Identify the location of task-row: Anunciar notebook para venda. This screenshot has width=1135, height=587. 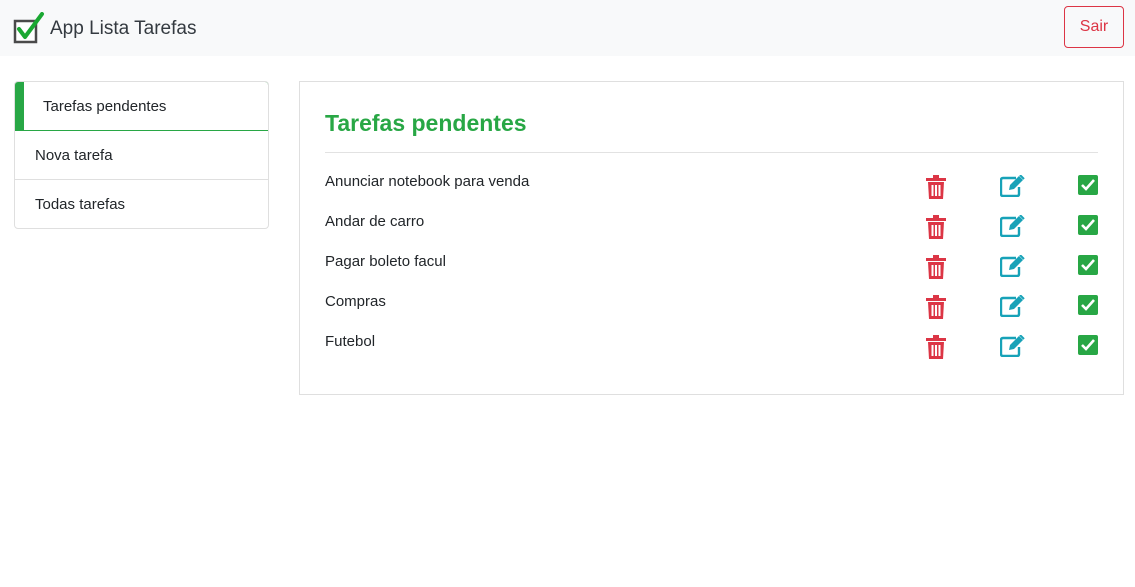
(711, 182).